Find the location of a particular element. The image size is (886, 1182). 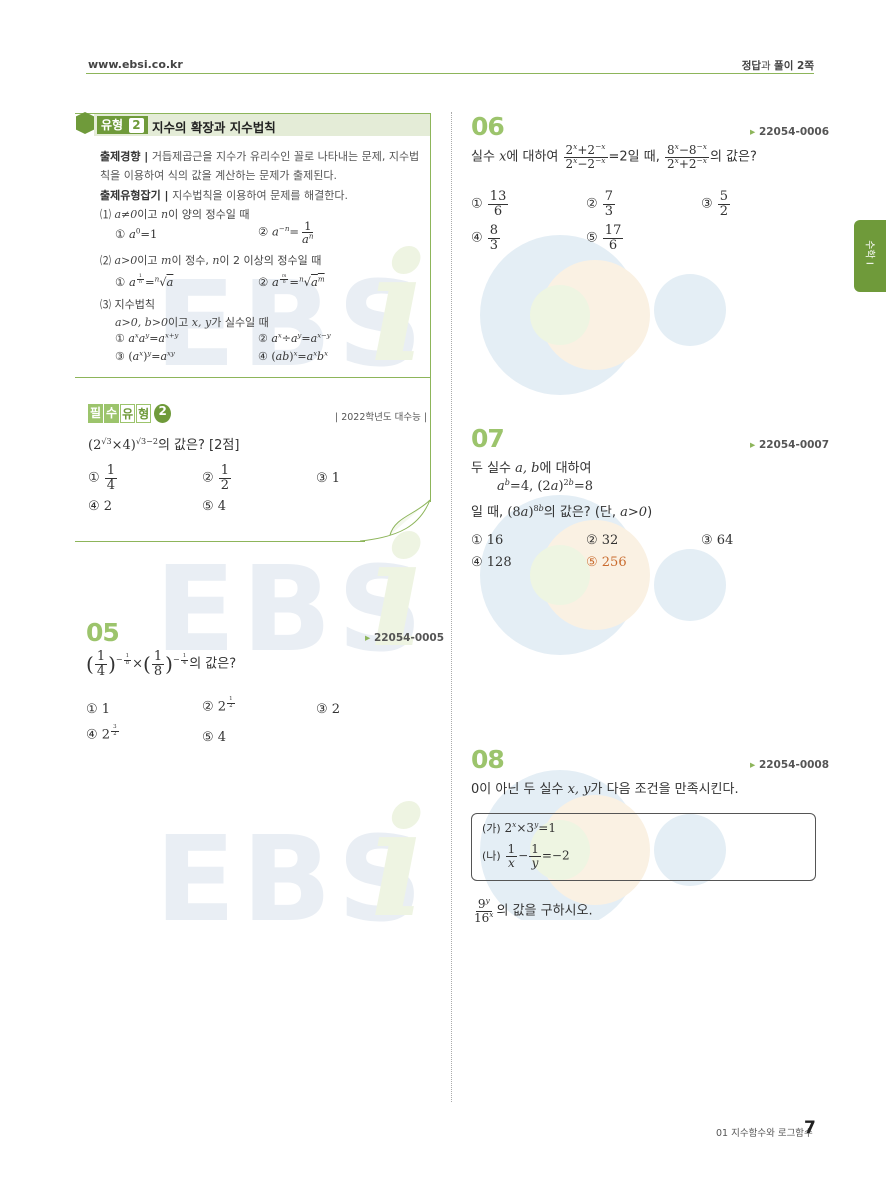

q05-option-2: ② 212 is located at coordinates (219, 705).